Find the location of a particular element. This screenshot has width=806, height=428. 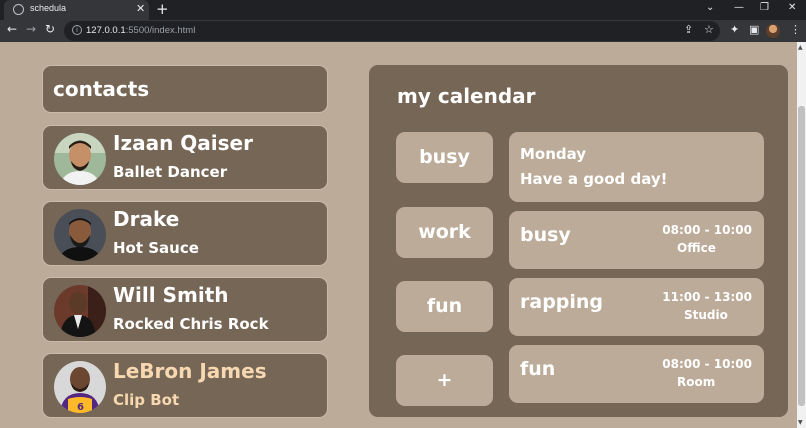

contact-role: Ballet Dancer is located at coordinates (170, 172).